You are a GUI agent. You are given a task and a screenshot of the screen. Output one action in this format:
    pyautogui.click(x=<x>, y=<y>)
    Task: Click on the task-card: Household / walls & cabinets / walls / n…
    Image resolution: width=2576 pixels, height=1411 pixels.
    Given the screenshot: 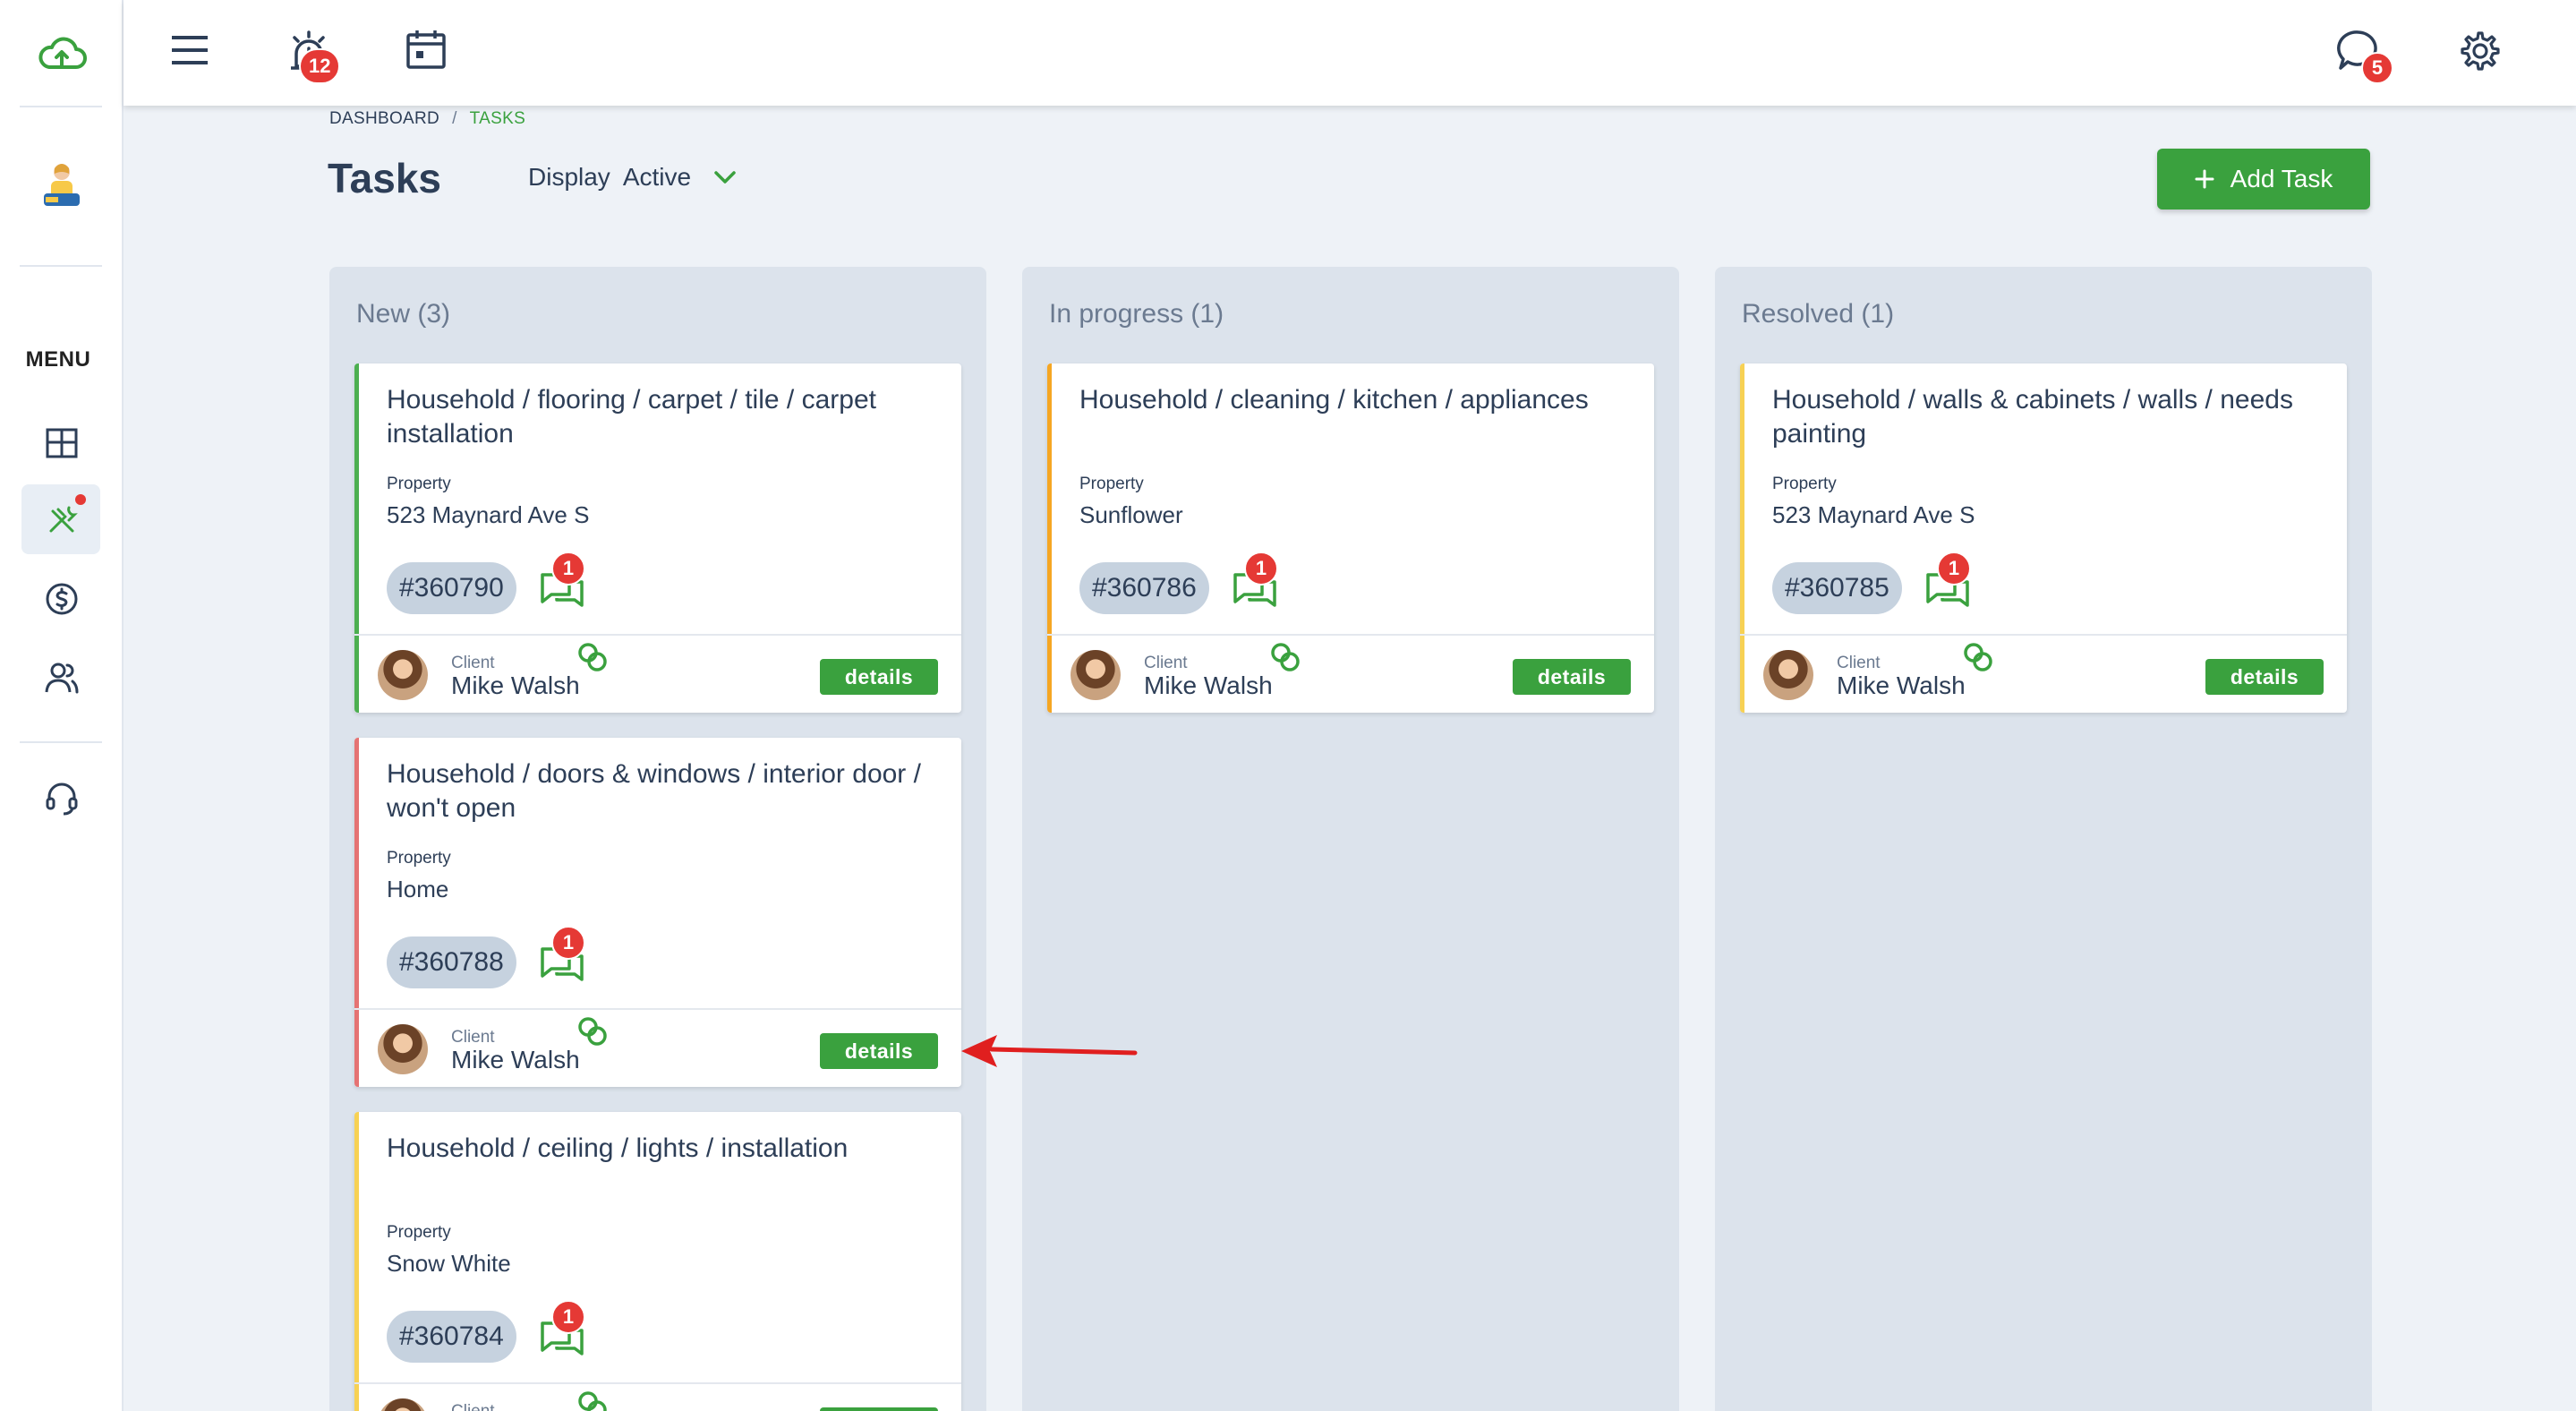 What is the action you would take?
    pyautogui.click(x=2043, y=538)
    